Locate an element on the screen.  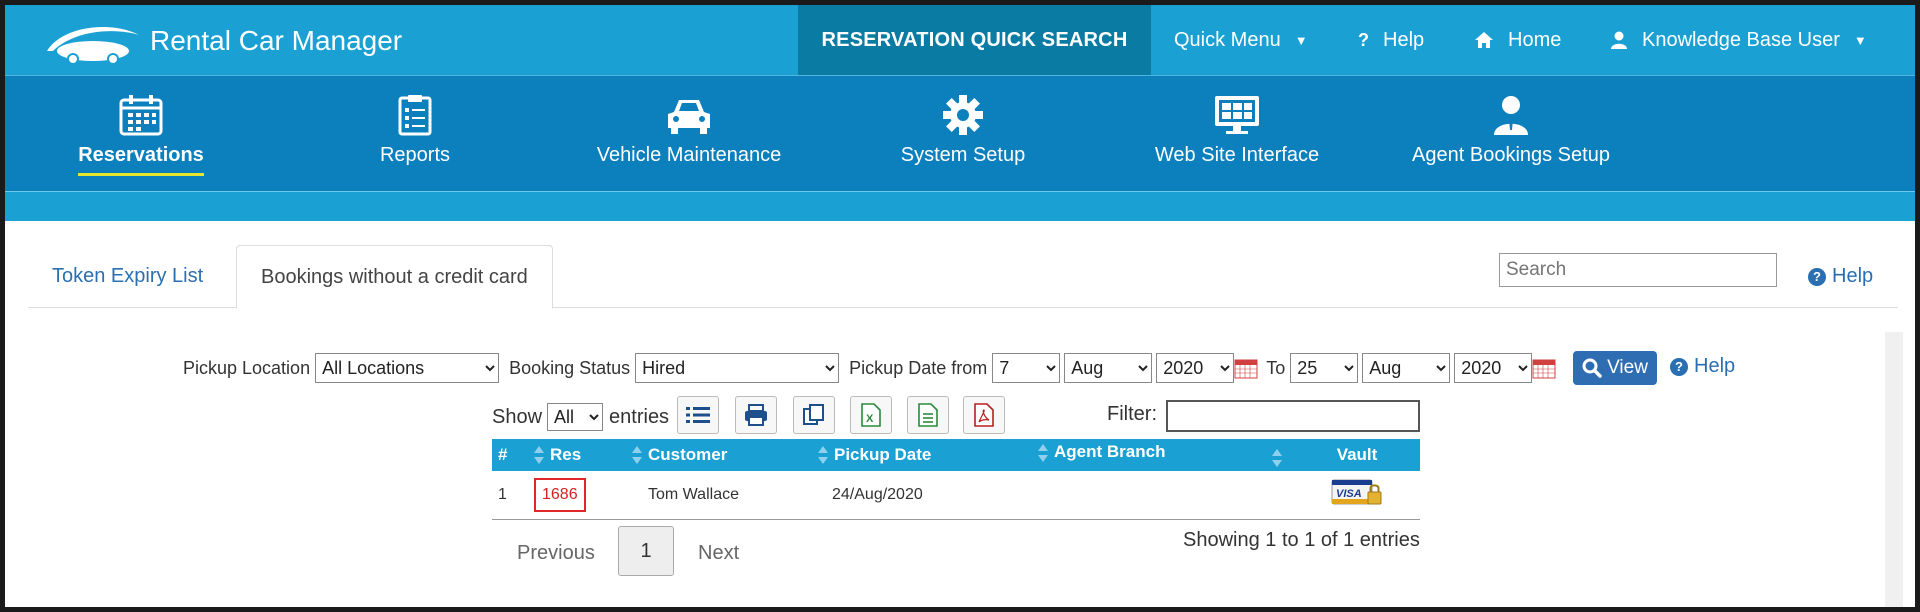
excel-file-icon: X is located at coordinates (871, 415).